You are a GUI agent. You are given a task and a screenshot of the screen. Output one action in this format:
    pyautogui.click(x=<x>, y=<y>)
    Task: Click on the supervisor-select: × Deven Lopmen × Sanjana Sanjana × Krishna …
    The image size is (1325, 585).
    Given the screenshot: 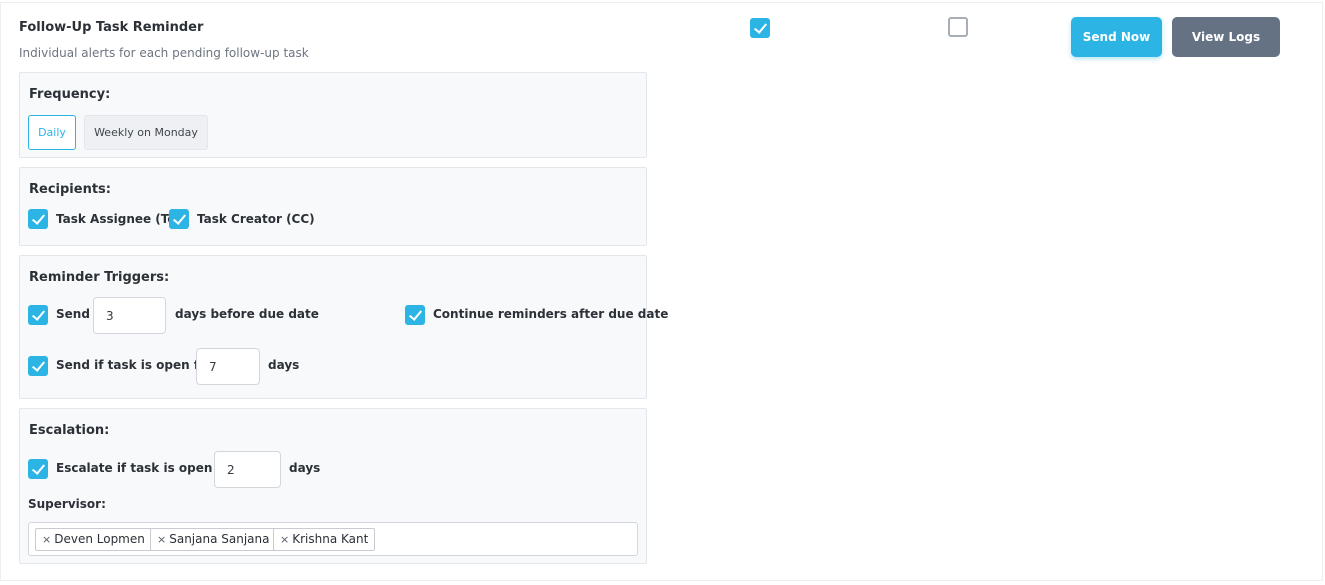 What is the action you would take?
    pyautogui.click(x=333, y=539)
    